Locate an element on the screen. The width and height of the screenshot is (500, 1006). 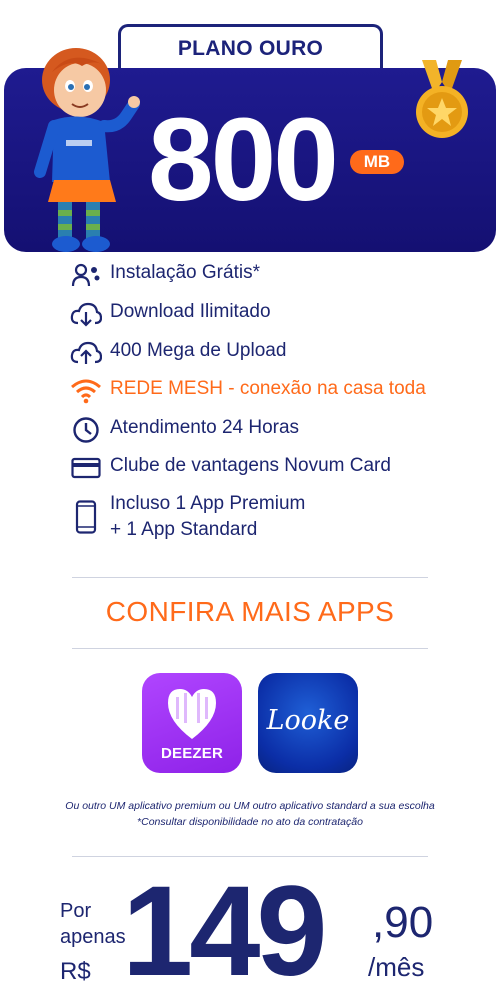
clock-icon is located at coordinates (86, 430).